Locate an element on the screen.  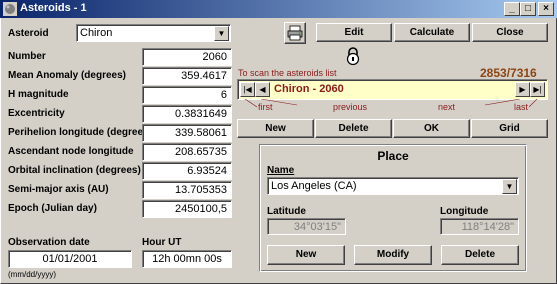
place-name-select: Los Angeles (CA) ▼ is located at coordinates (393, 186).